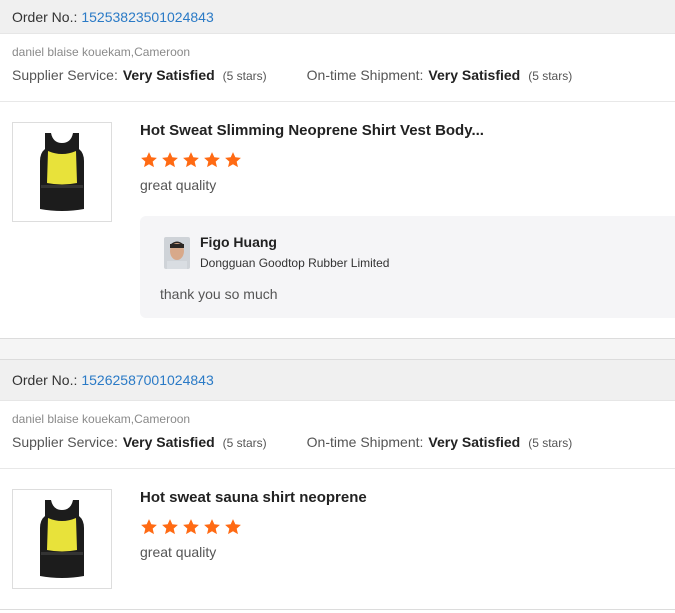  What do you see at coordinates (238, 242) in the screenshot?
I see `reply-author-name: Figo Huang` at bounding box center [238, 242].